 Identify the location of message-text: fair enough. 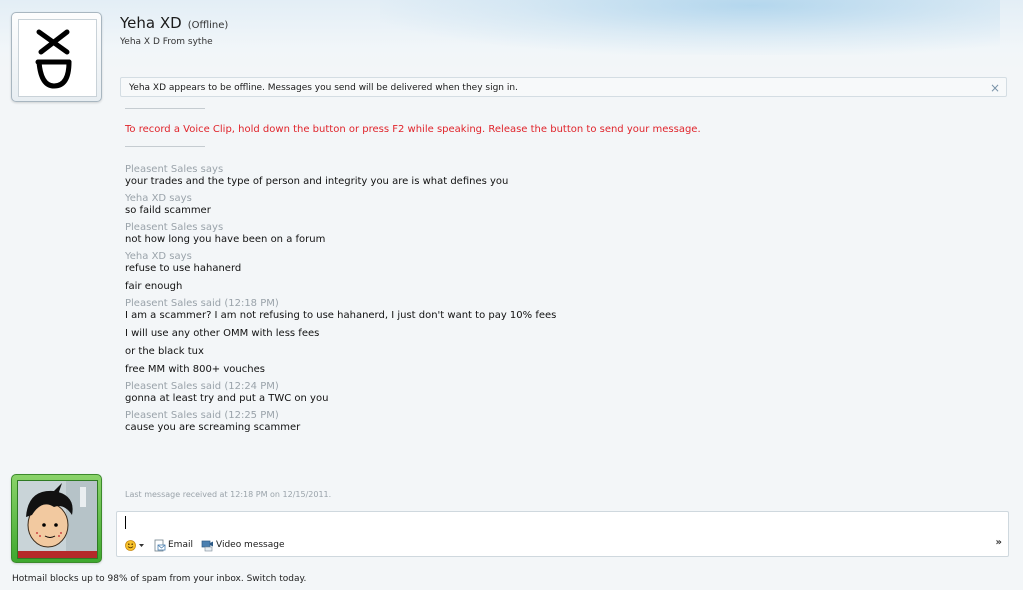
(154, 286).